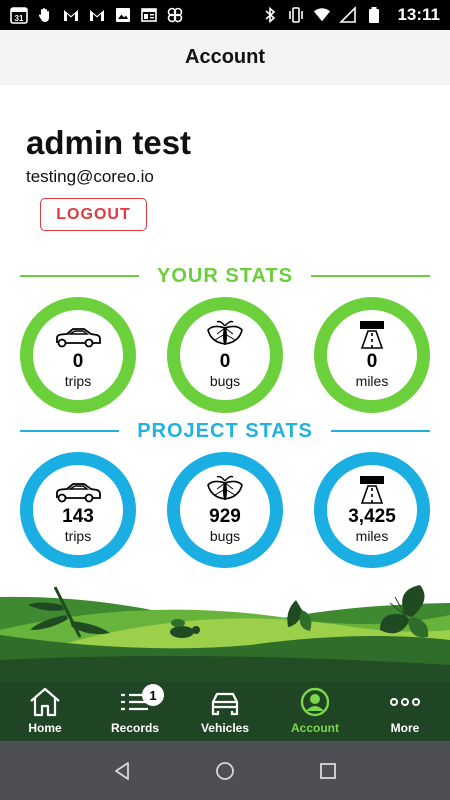  Describe the element at coordinates (123, 15) in the screenshot. I see `image-icon` at that location.